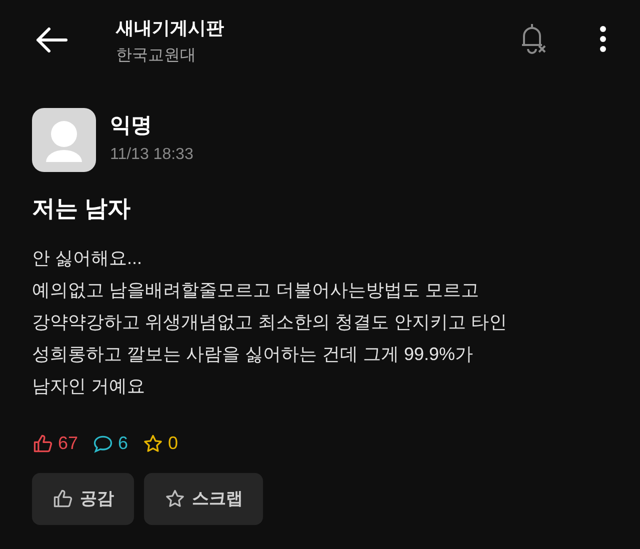  Describe the element at coordinates (64, 140) in the screenshot. I see `avatar-icon` at that location.